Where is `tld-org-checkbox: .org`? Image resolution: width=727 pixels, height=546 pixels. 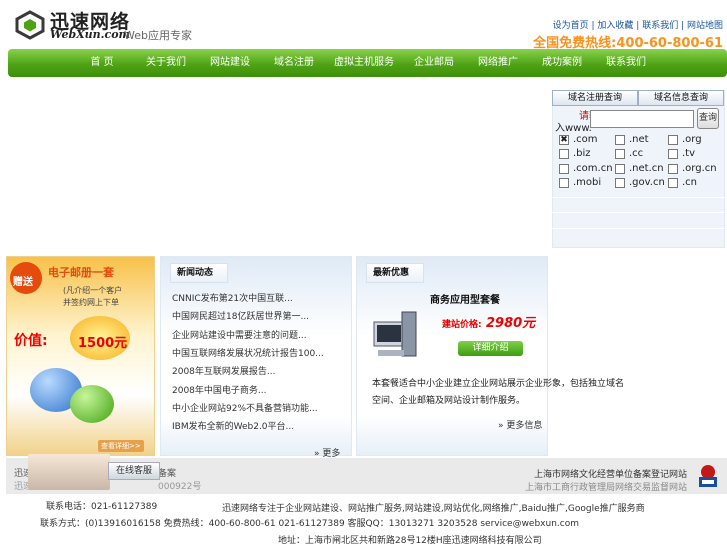
tld-org-checkbox: .org is located at coordinates (685, 139).